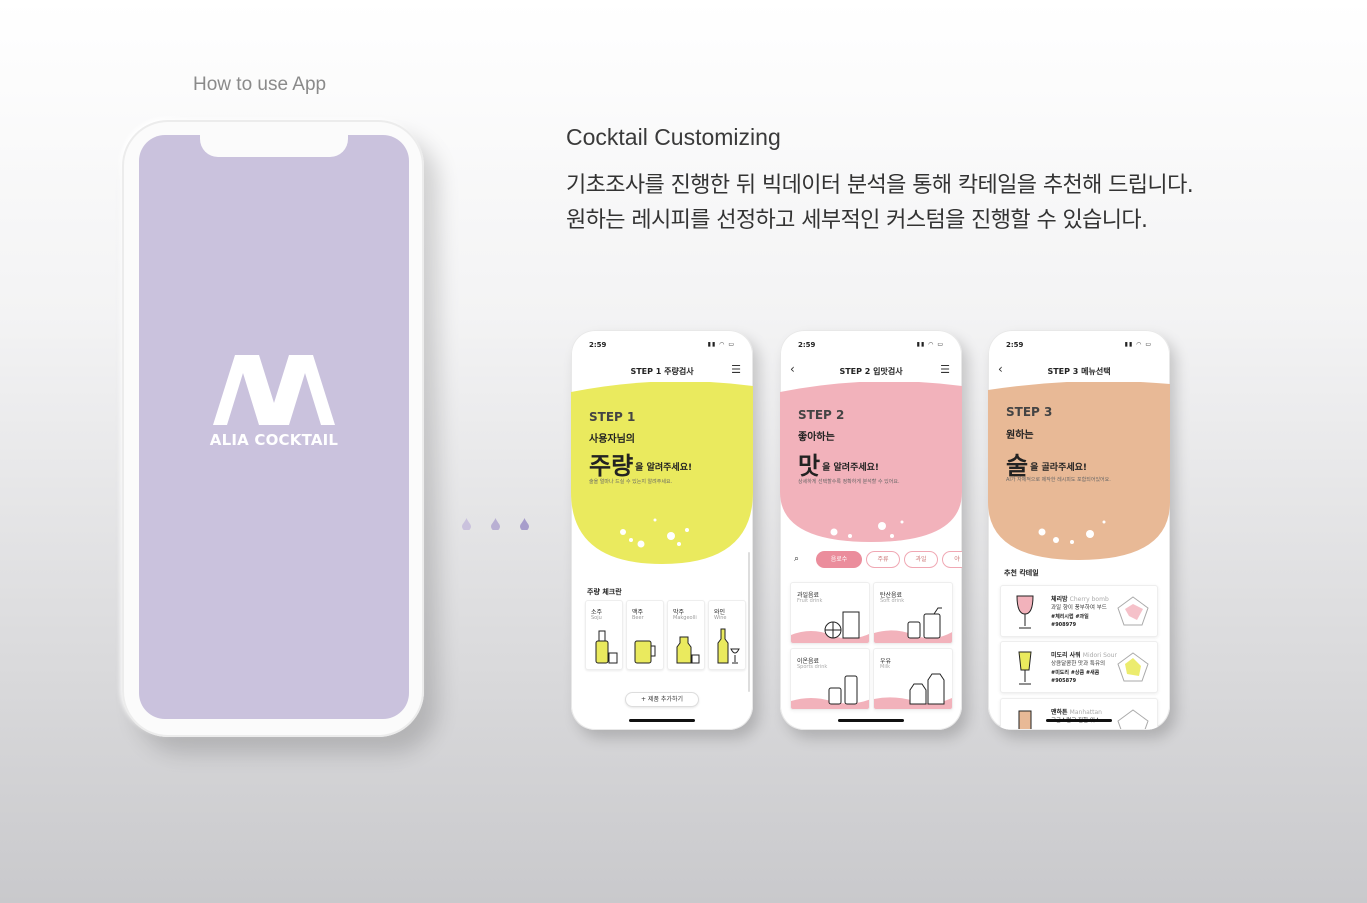 The width and height of the screenshot is (1367, 903). Describe the element at coordinates (1021, 573) in the screenshot. I see `section-title: 추천 칵테일` at that location.